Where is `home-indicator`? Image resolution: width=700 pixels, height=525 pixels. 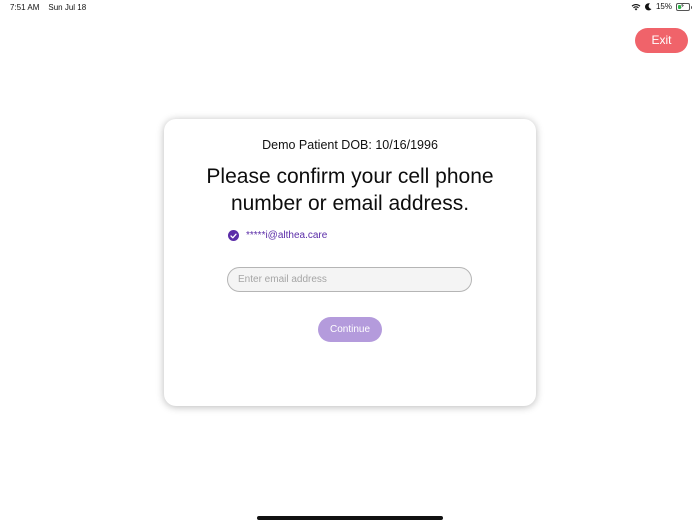
home-indicator is located at coordinates (350, 518).